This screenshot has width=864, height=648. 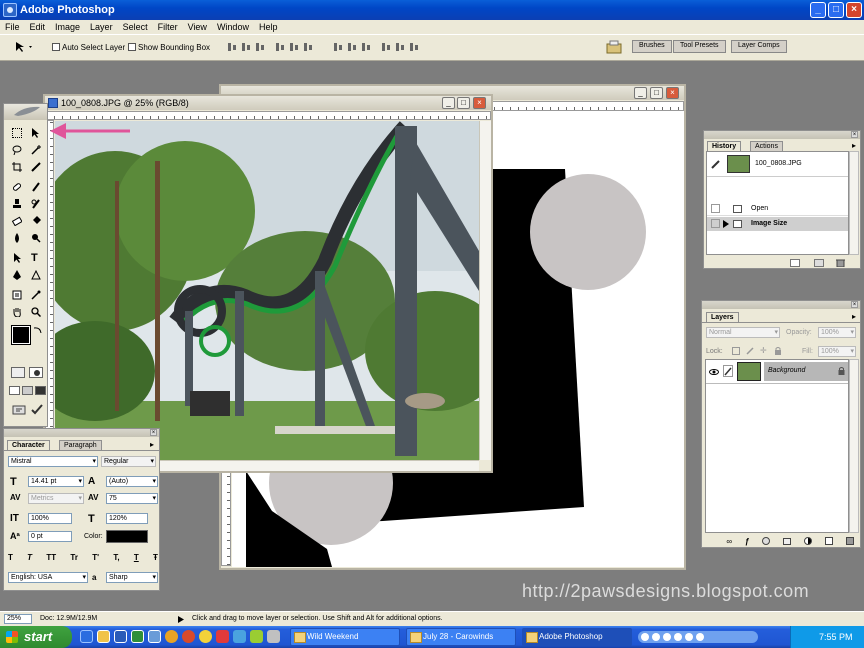 What do you see at coordinates (17, 312) in the screenshot?
I see `hand-tool-icon` at bounding box center [17, 312].